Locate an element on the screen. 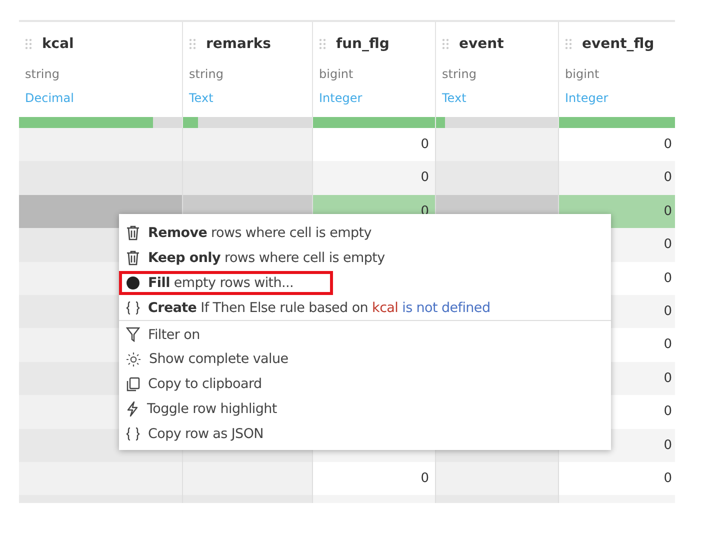  menu-item: Copy row as JSON is located at coordinates (191, 433).